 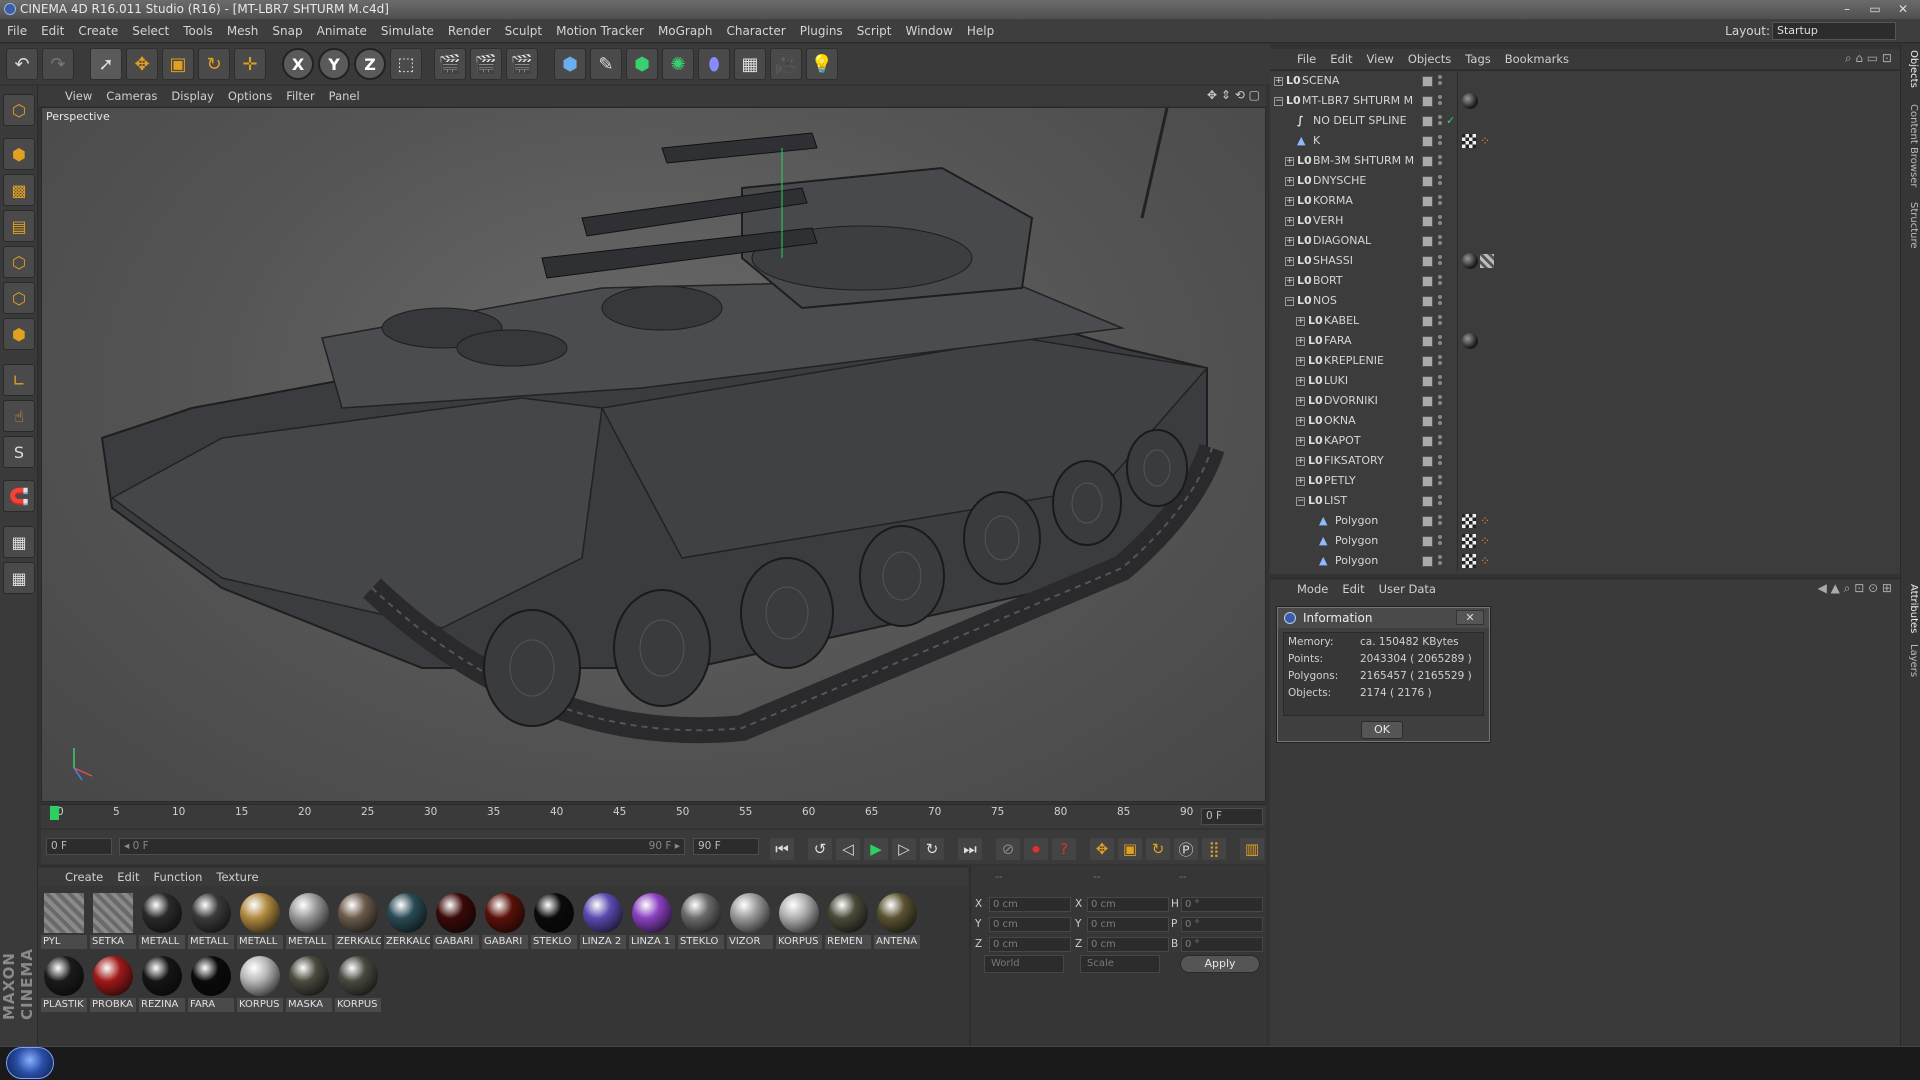 What do you see at coordinates (1585, 341) in the screenshot?
I see `object-row: + L0 FARA` at bounding box center [1585, 341].